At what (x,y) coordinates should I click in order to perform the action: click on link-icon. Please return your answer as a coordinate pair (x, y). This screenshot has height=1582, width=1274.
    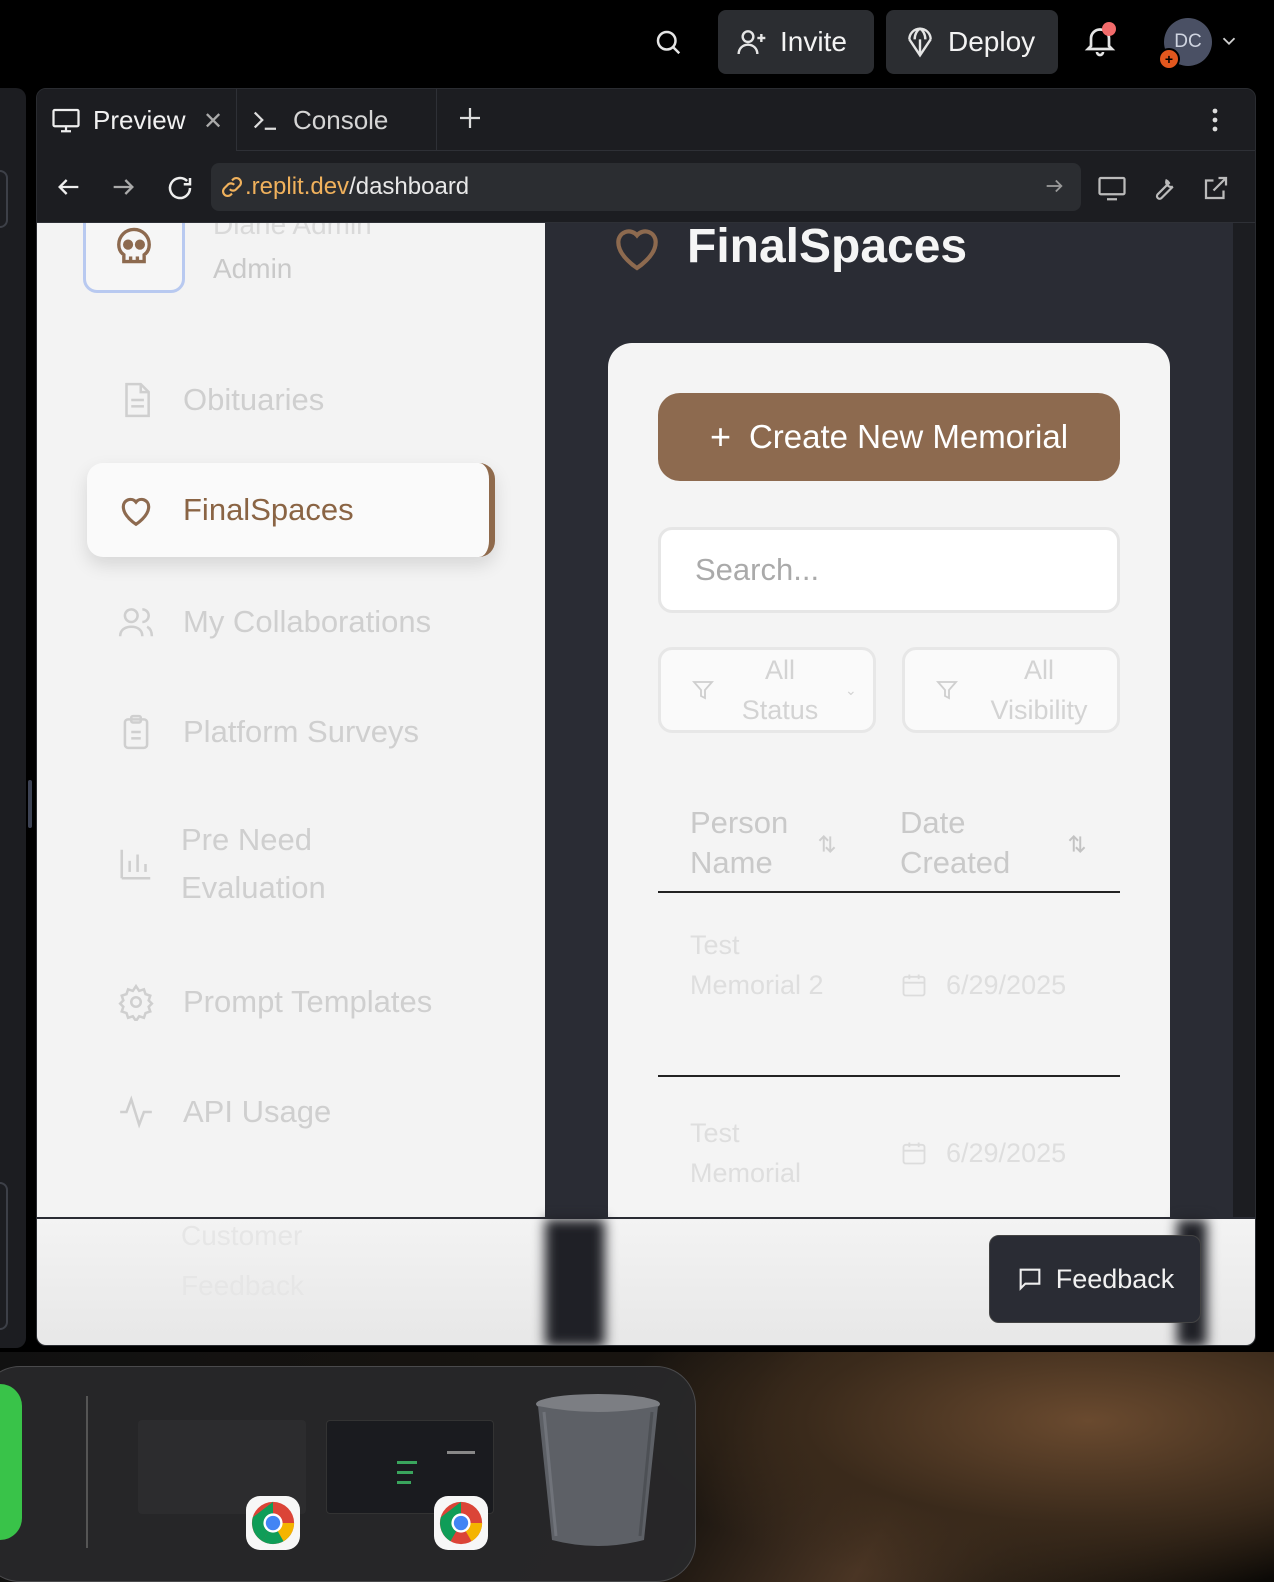
    Looking at the image, I should click on (232, 187).